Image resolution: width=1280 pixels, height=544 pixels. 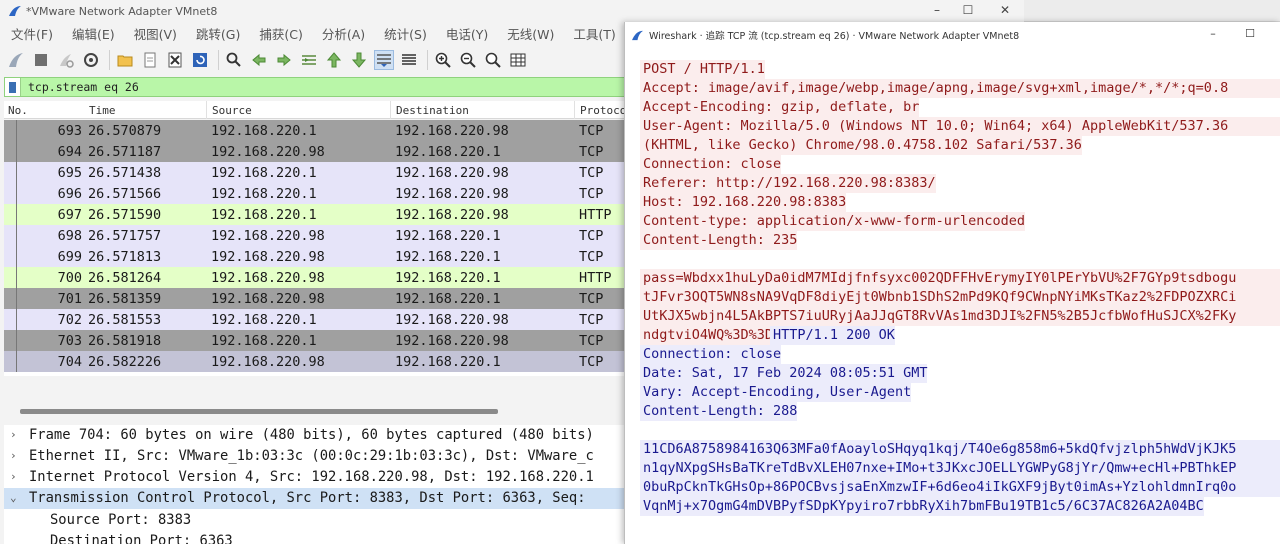 I want to click on packet-list-hscrollbar, so click(x=322, y=411).